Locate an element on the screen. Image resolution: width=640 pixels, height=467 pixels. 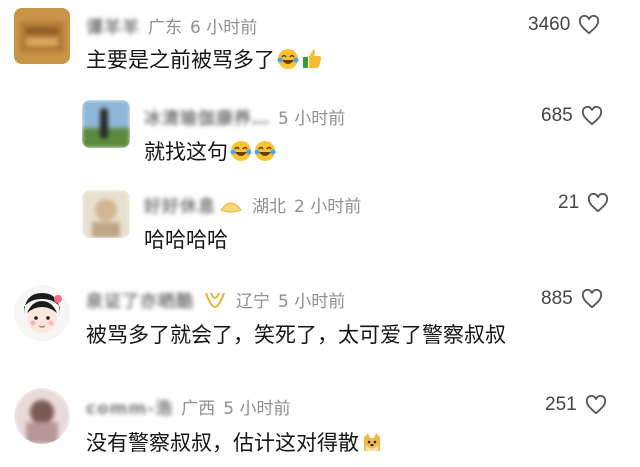
like-count: 3460 is located at coordinates (549, 24).